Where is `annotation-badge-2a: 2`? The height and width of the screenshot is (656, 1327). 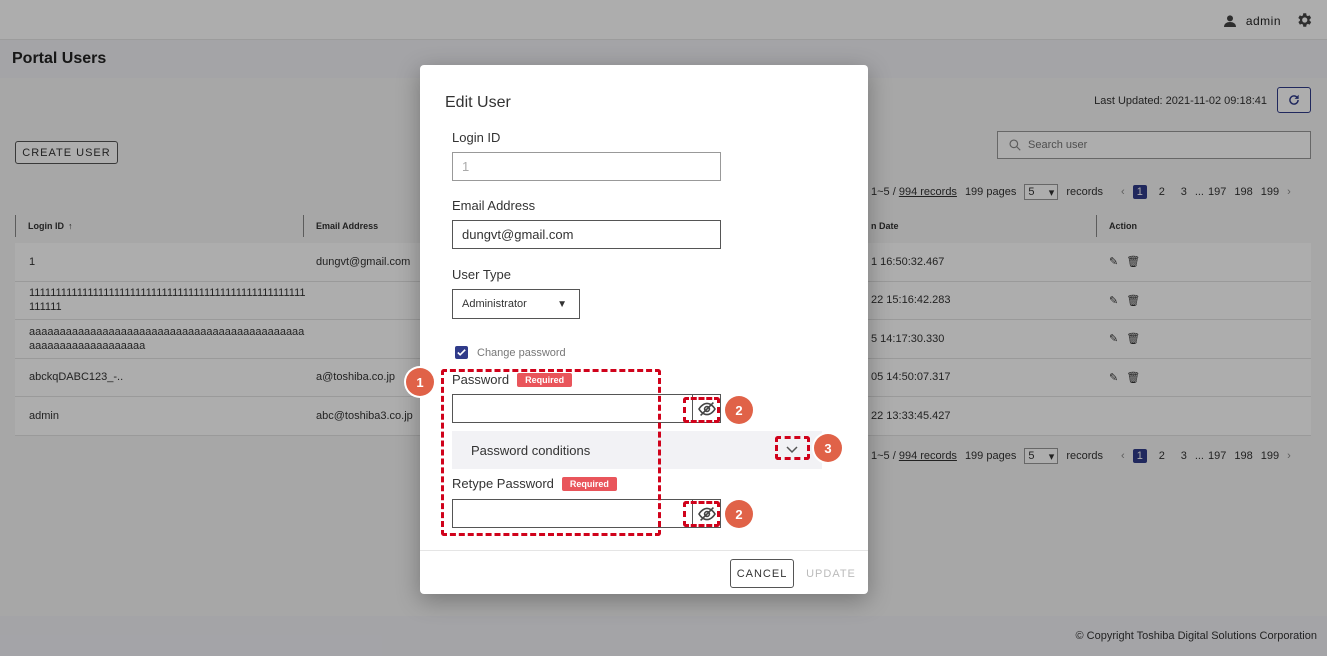 annotation-badge-2a: 2 is located at coordinates (739, 410).